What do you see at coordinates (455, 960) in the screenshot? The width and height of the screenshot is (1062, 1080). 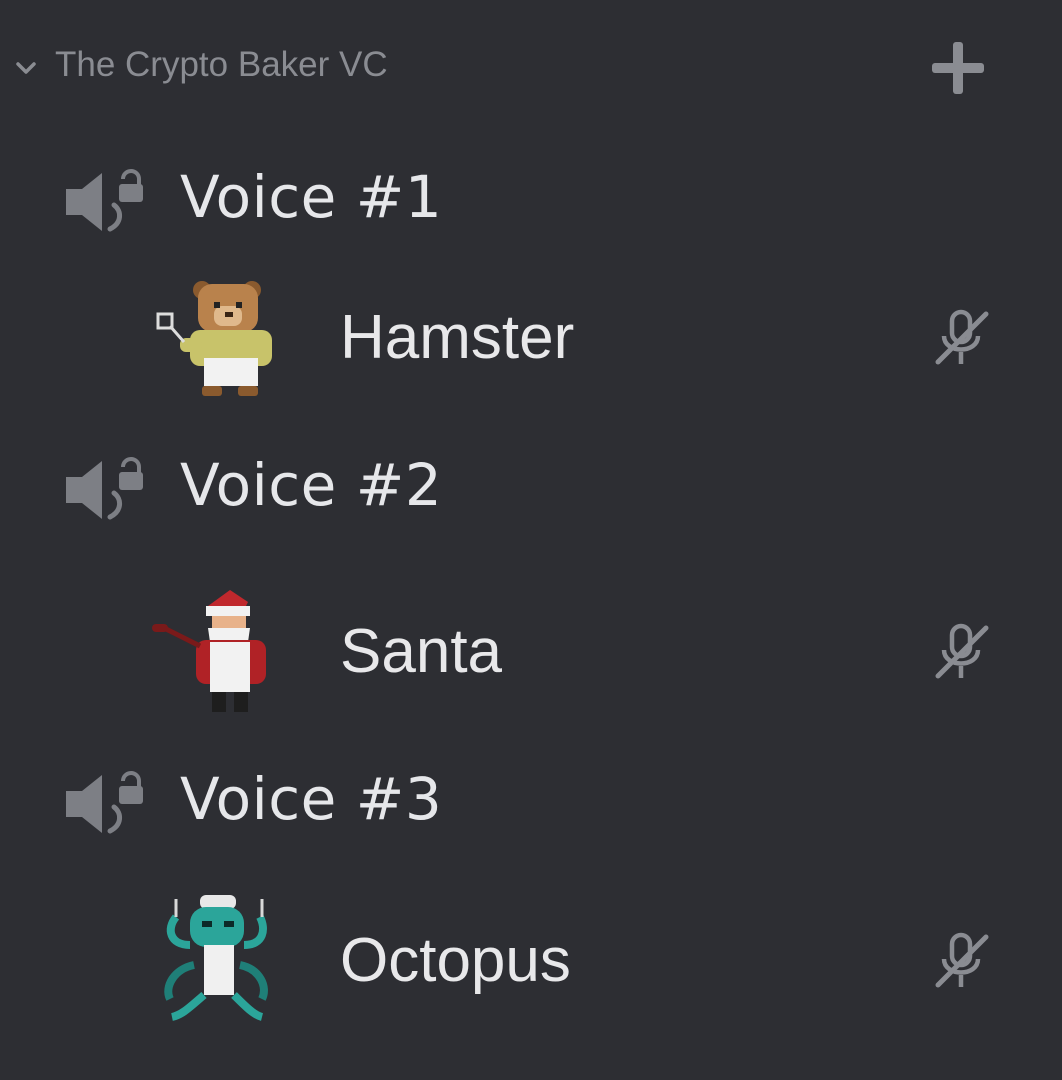 I see `username: Octopus` at bounding box center [455, 960].